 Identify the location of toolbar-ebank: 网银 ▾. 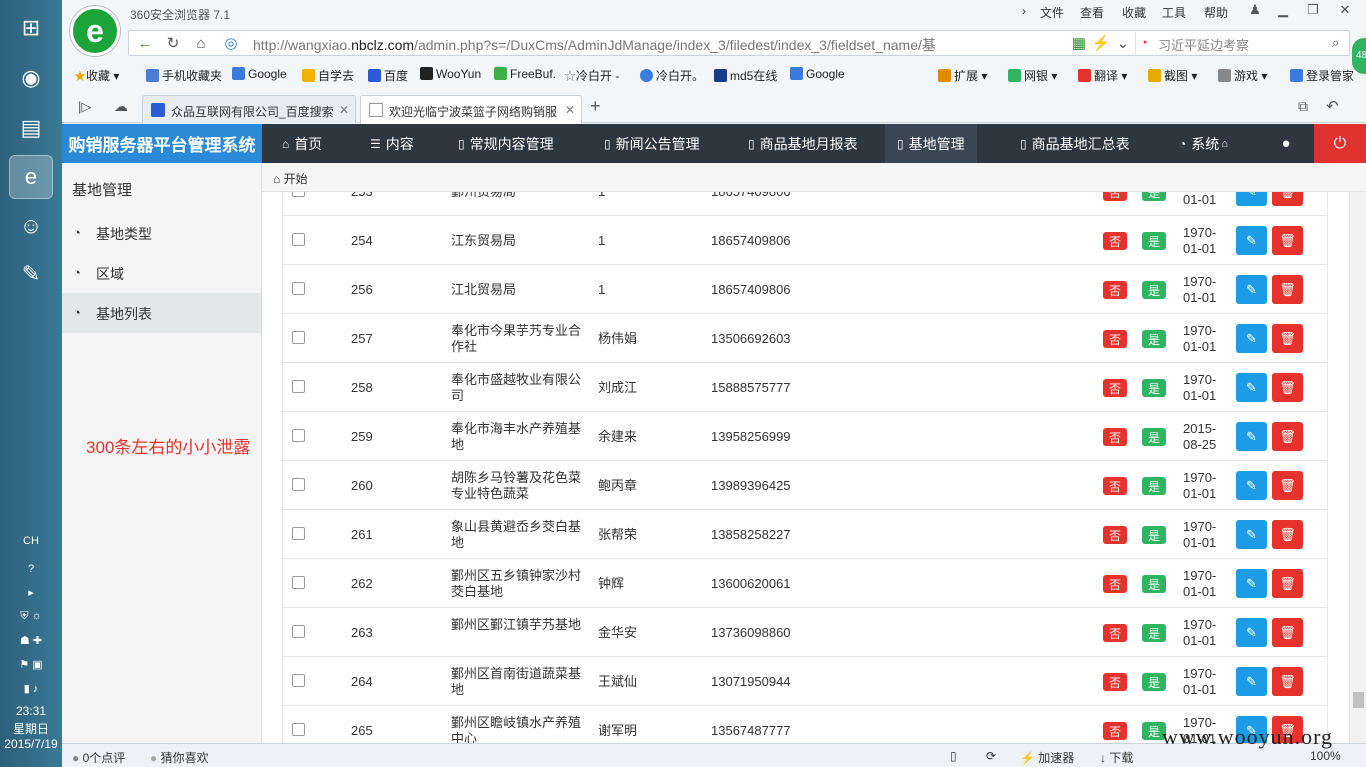
(1032, 75).